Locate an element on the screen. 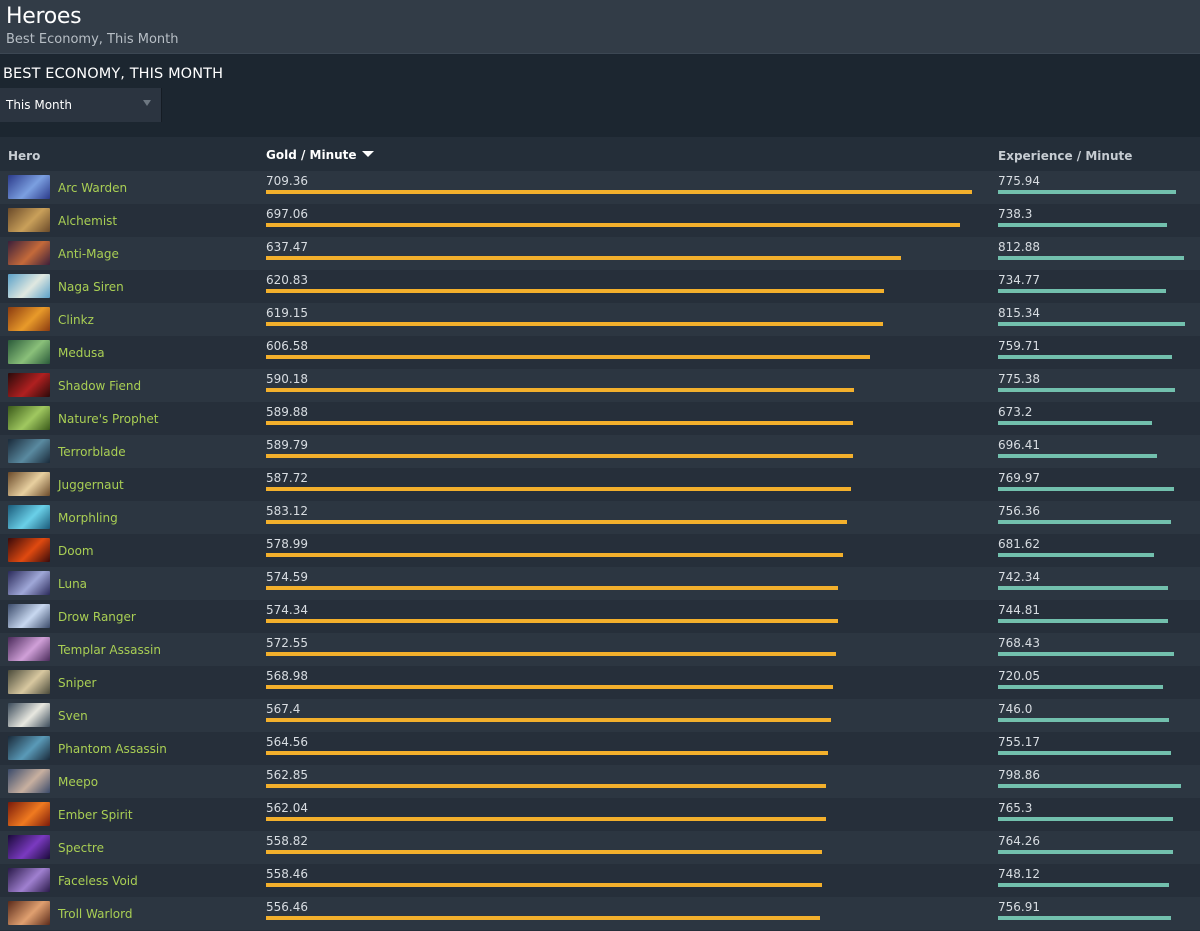 The image size is (1200, 931). column-header-xpm: Experience / Minute is located at coordinates (1065, 156).